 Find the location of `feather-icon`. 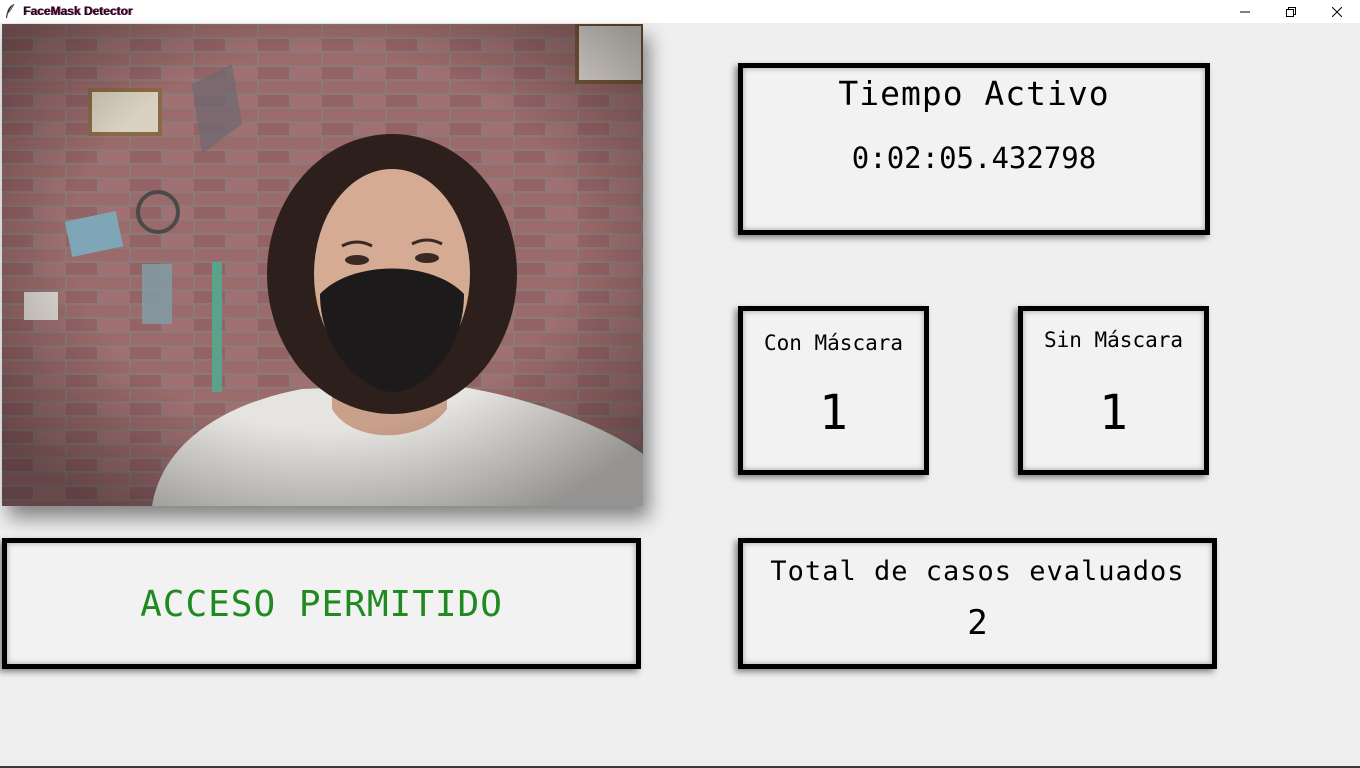

feather-icon is located at coordinates (10, 10).